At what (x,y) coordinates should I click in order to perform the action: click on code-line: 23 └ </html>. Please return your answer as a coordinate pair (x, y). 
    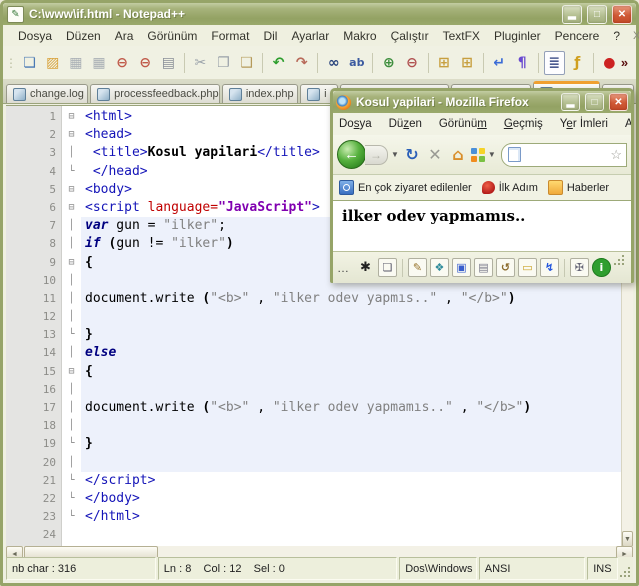
    Looking at the image, I should click on (314, 517).